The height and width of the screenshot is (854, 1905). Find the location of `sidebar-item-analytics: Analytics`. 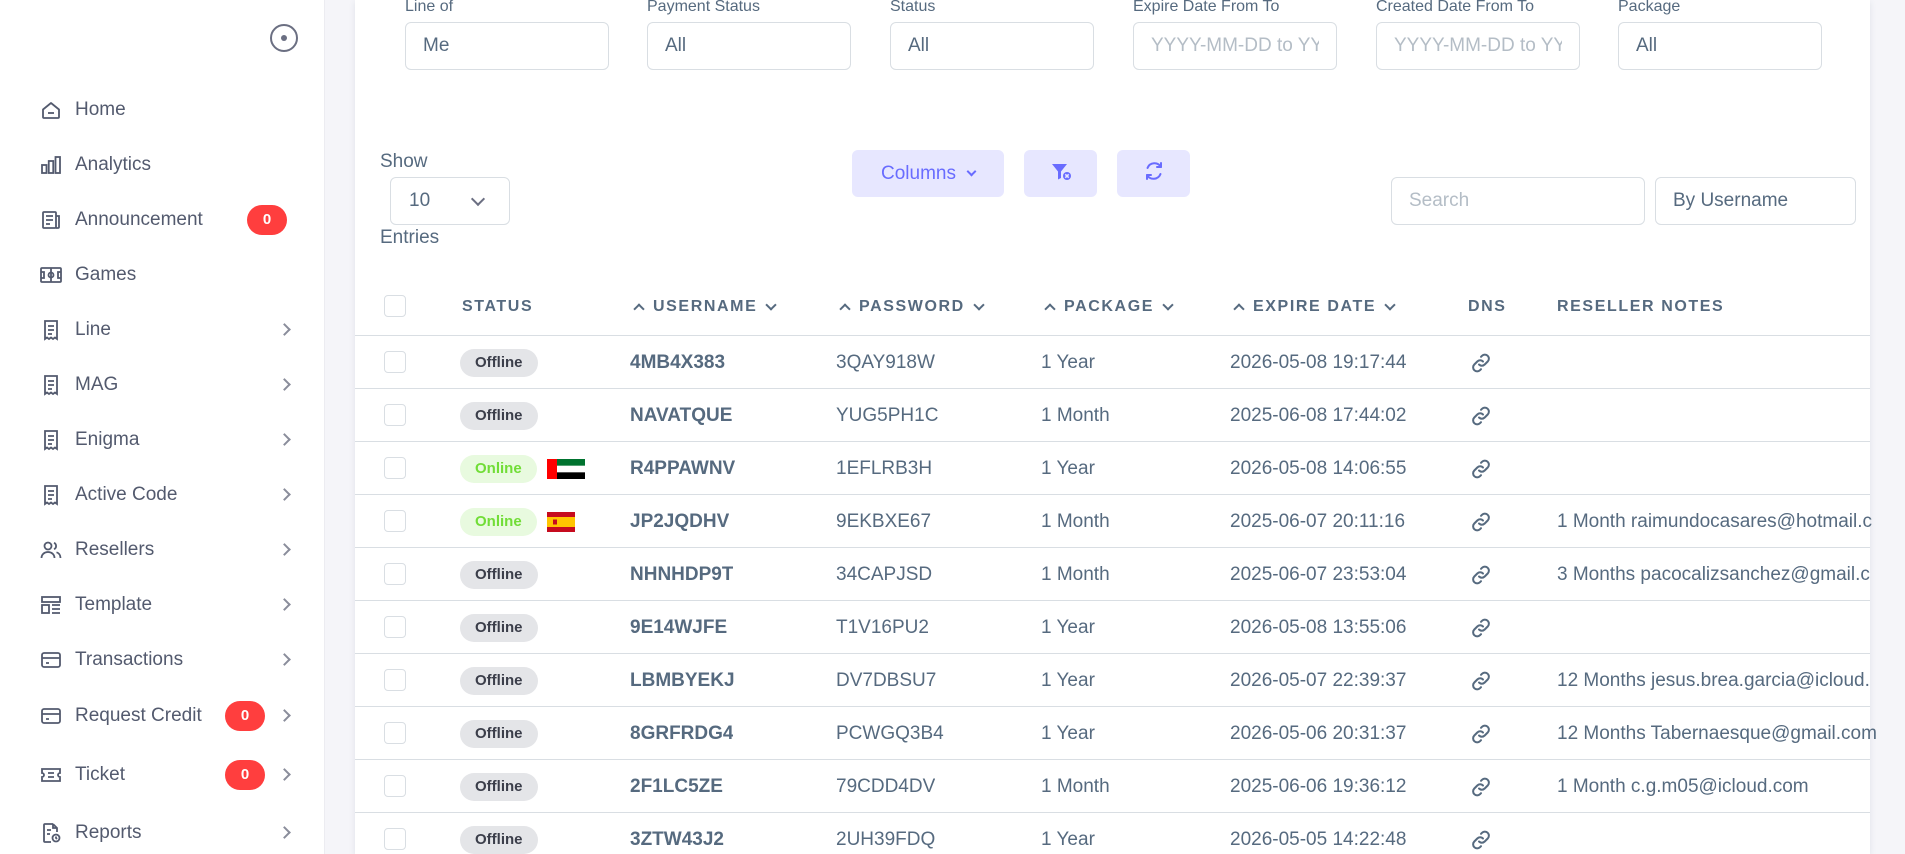

sidebar-item-analytics: Analytics is located at coordinates (162, 164).